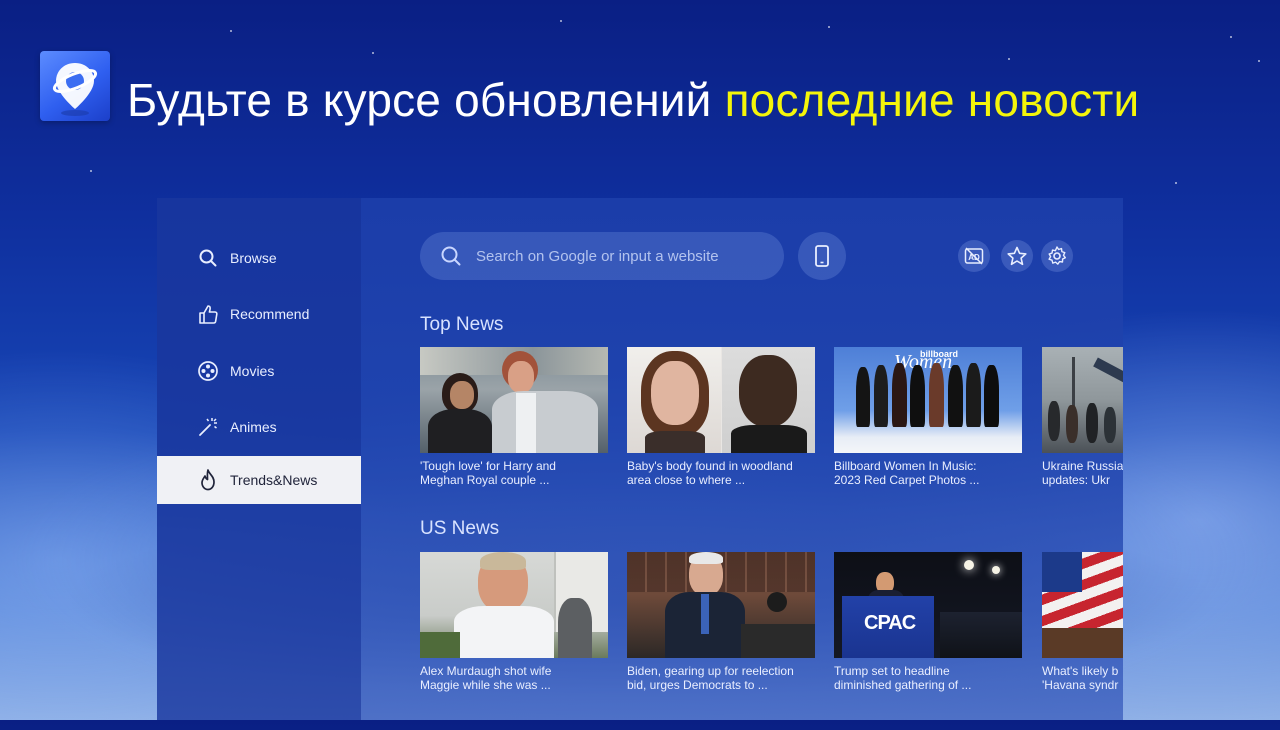 This screenshot has width=1280, height=730. I want to click on settings-button, so click(1057, 256).